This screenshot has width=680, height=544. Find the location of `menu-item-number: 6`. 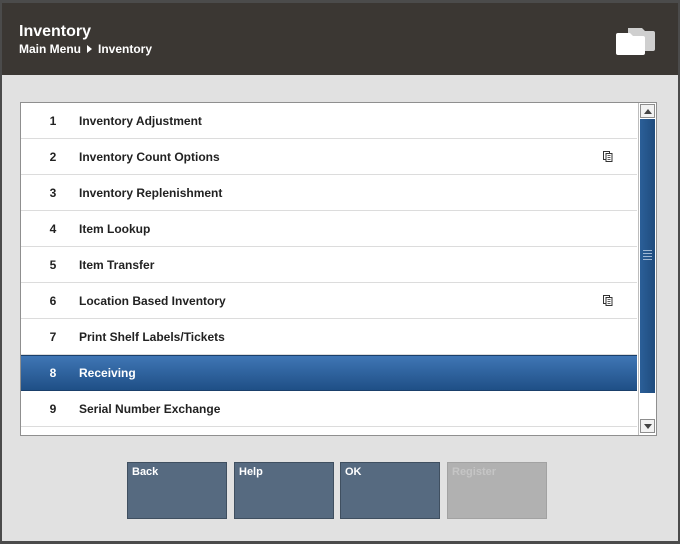

menu-item-number: 6 is located at coordinates (53, 300).